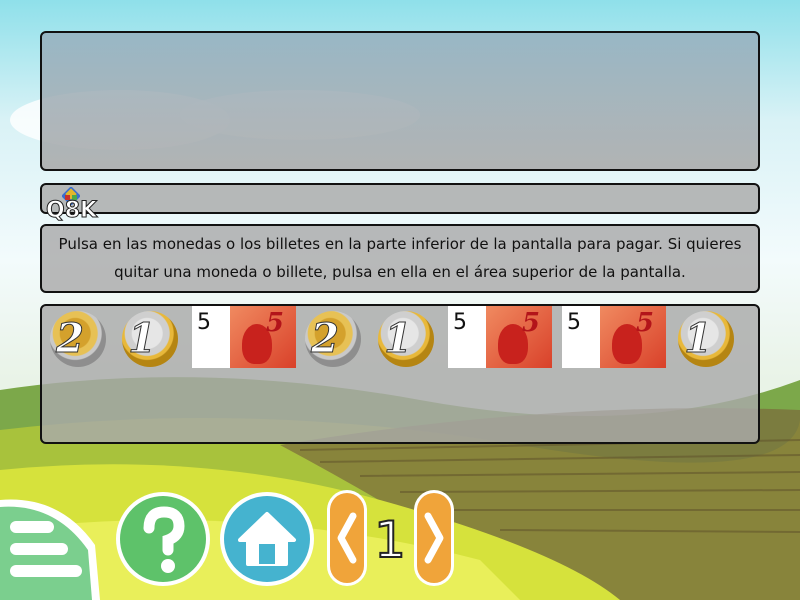  What do you see at coordinates (400, 203) in the screenshot?
I see `score-bar: Q8K` at bounding box center [400, 203].